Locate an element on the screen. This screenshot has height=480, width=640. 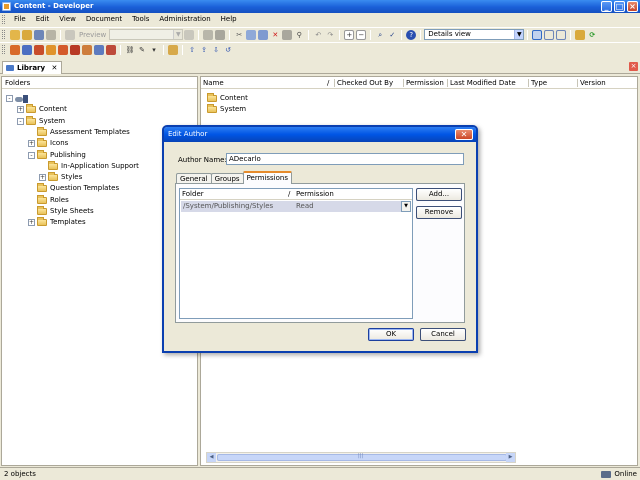
tree-item: + Templates is located at coordinates (57, 222).